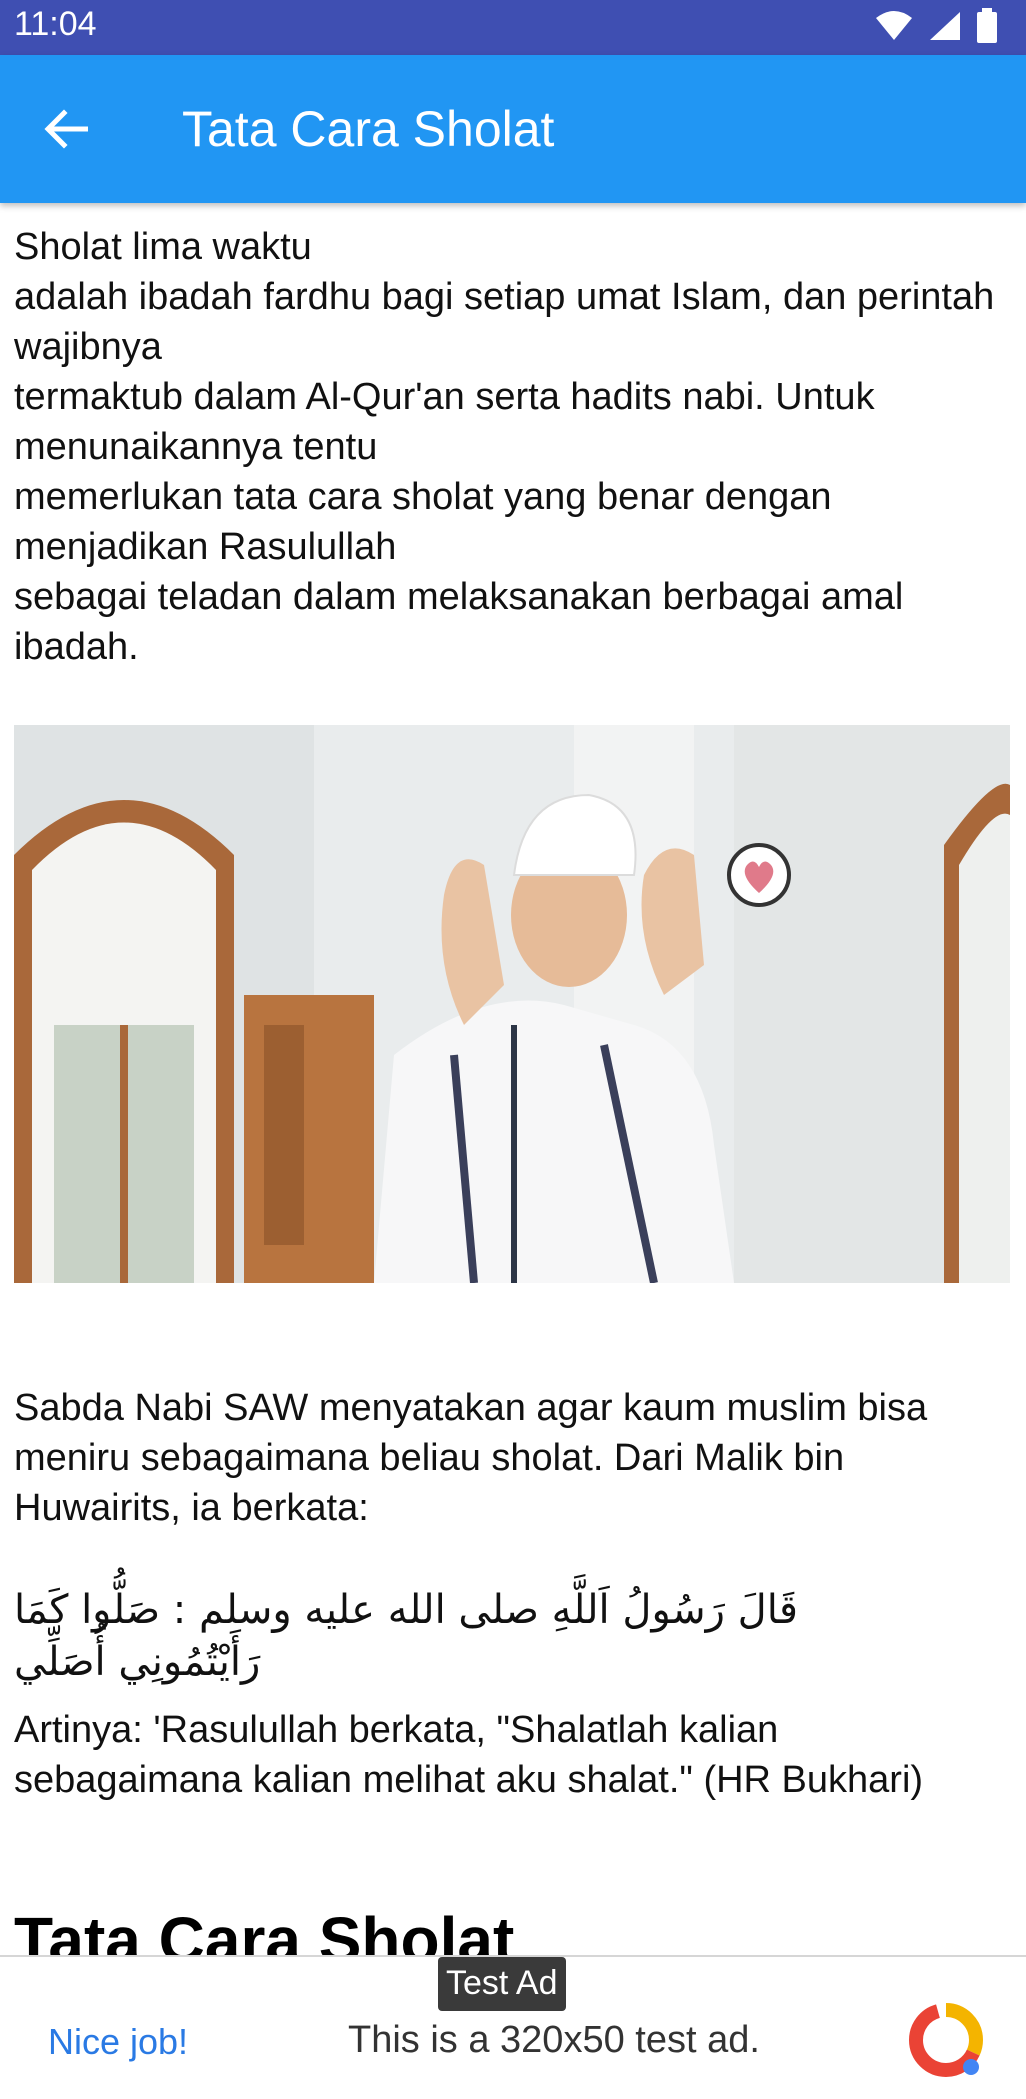  Describe the element at coordinates (118, 2041) in the screenshot. I see `ad-nice-text: Nice job!` at that location.